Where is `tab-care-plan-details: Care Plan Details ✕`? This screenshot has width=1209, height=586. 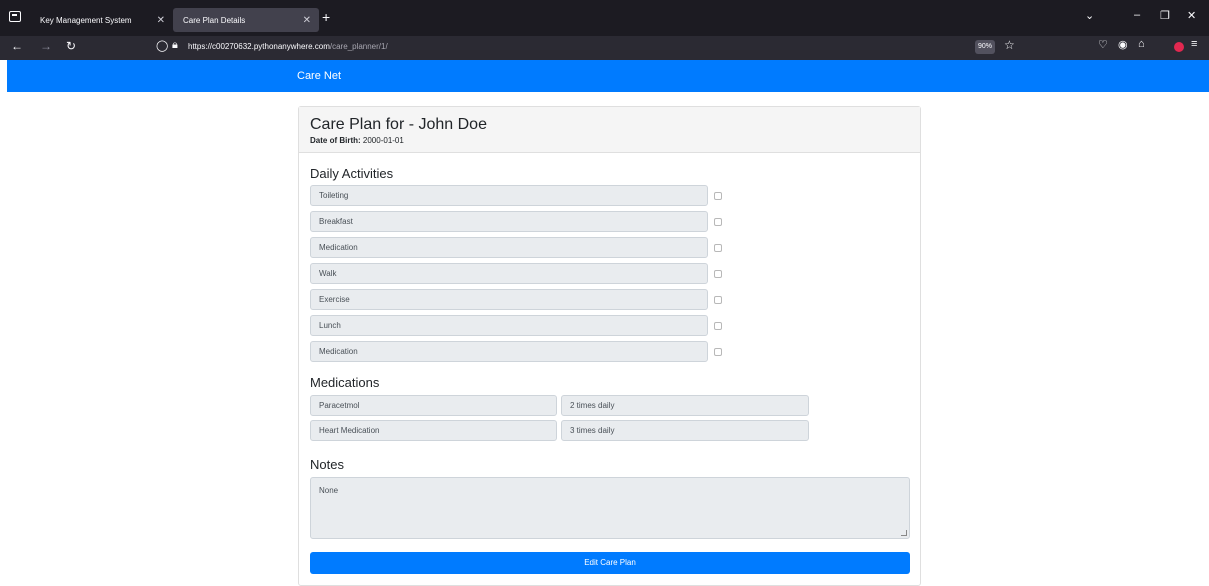 tab-care-plan-details: Care Plan Details ✕ is located at coordinates (246, 20).